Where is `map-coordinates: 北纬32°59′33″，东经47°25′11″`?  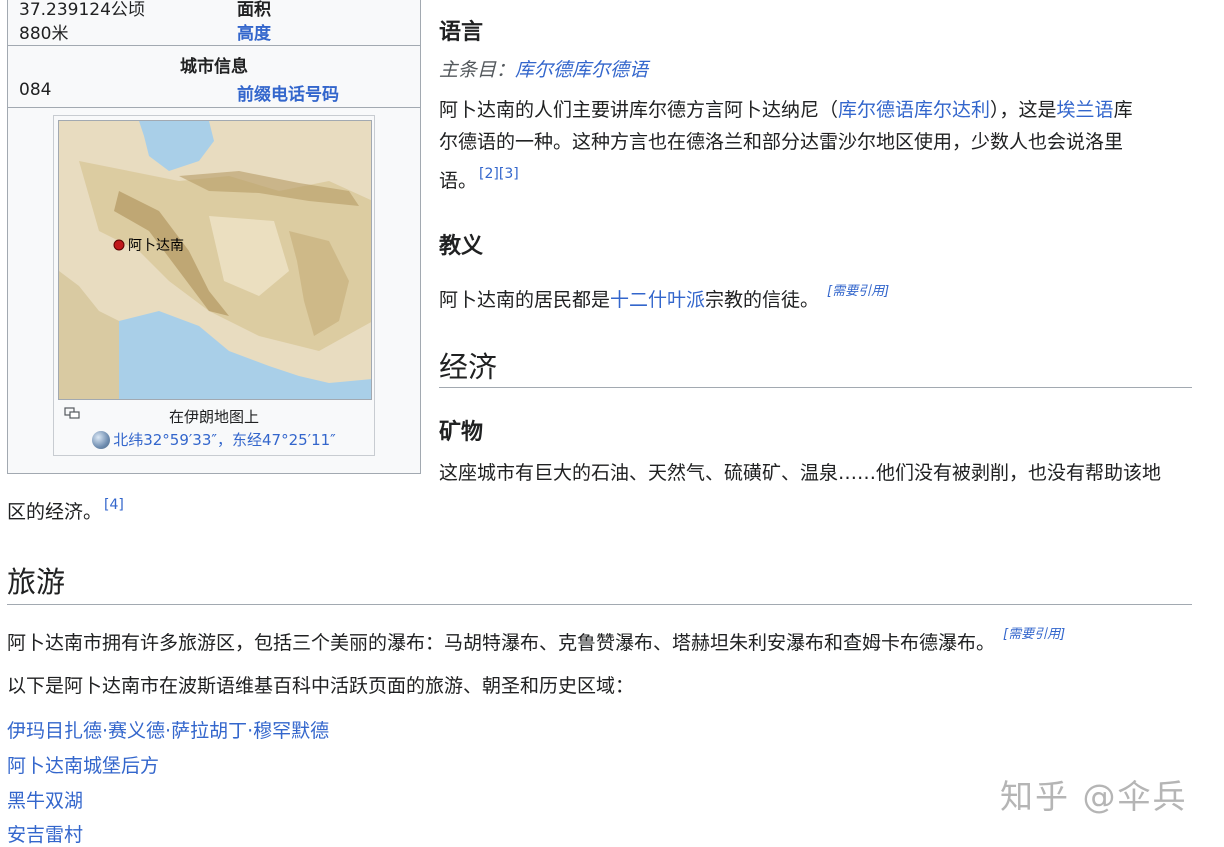 map-coordinates: 北纬32°59′33″，东经47°25′11″ is located at coordinates (214, 439).